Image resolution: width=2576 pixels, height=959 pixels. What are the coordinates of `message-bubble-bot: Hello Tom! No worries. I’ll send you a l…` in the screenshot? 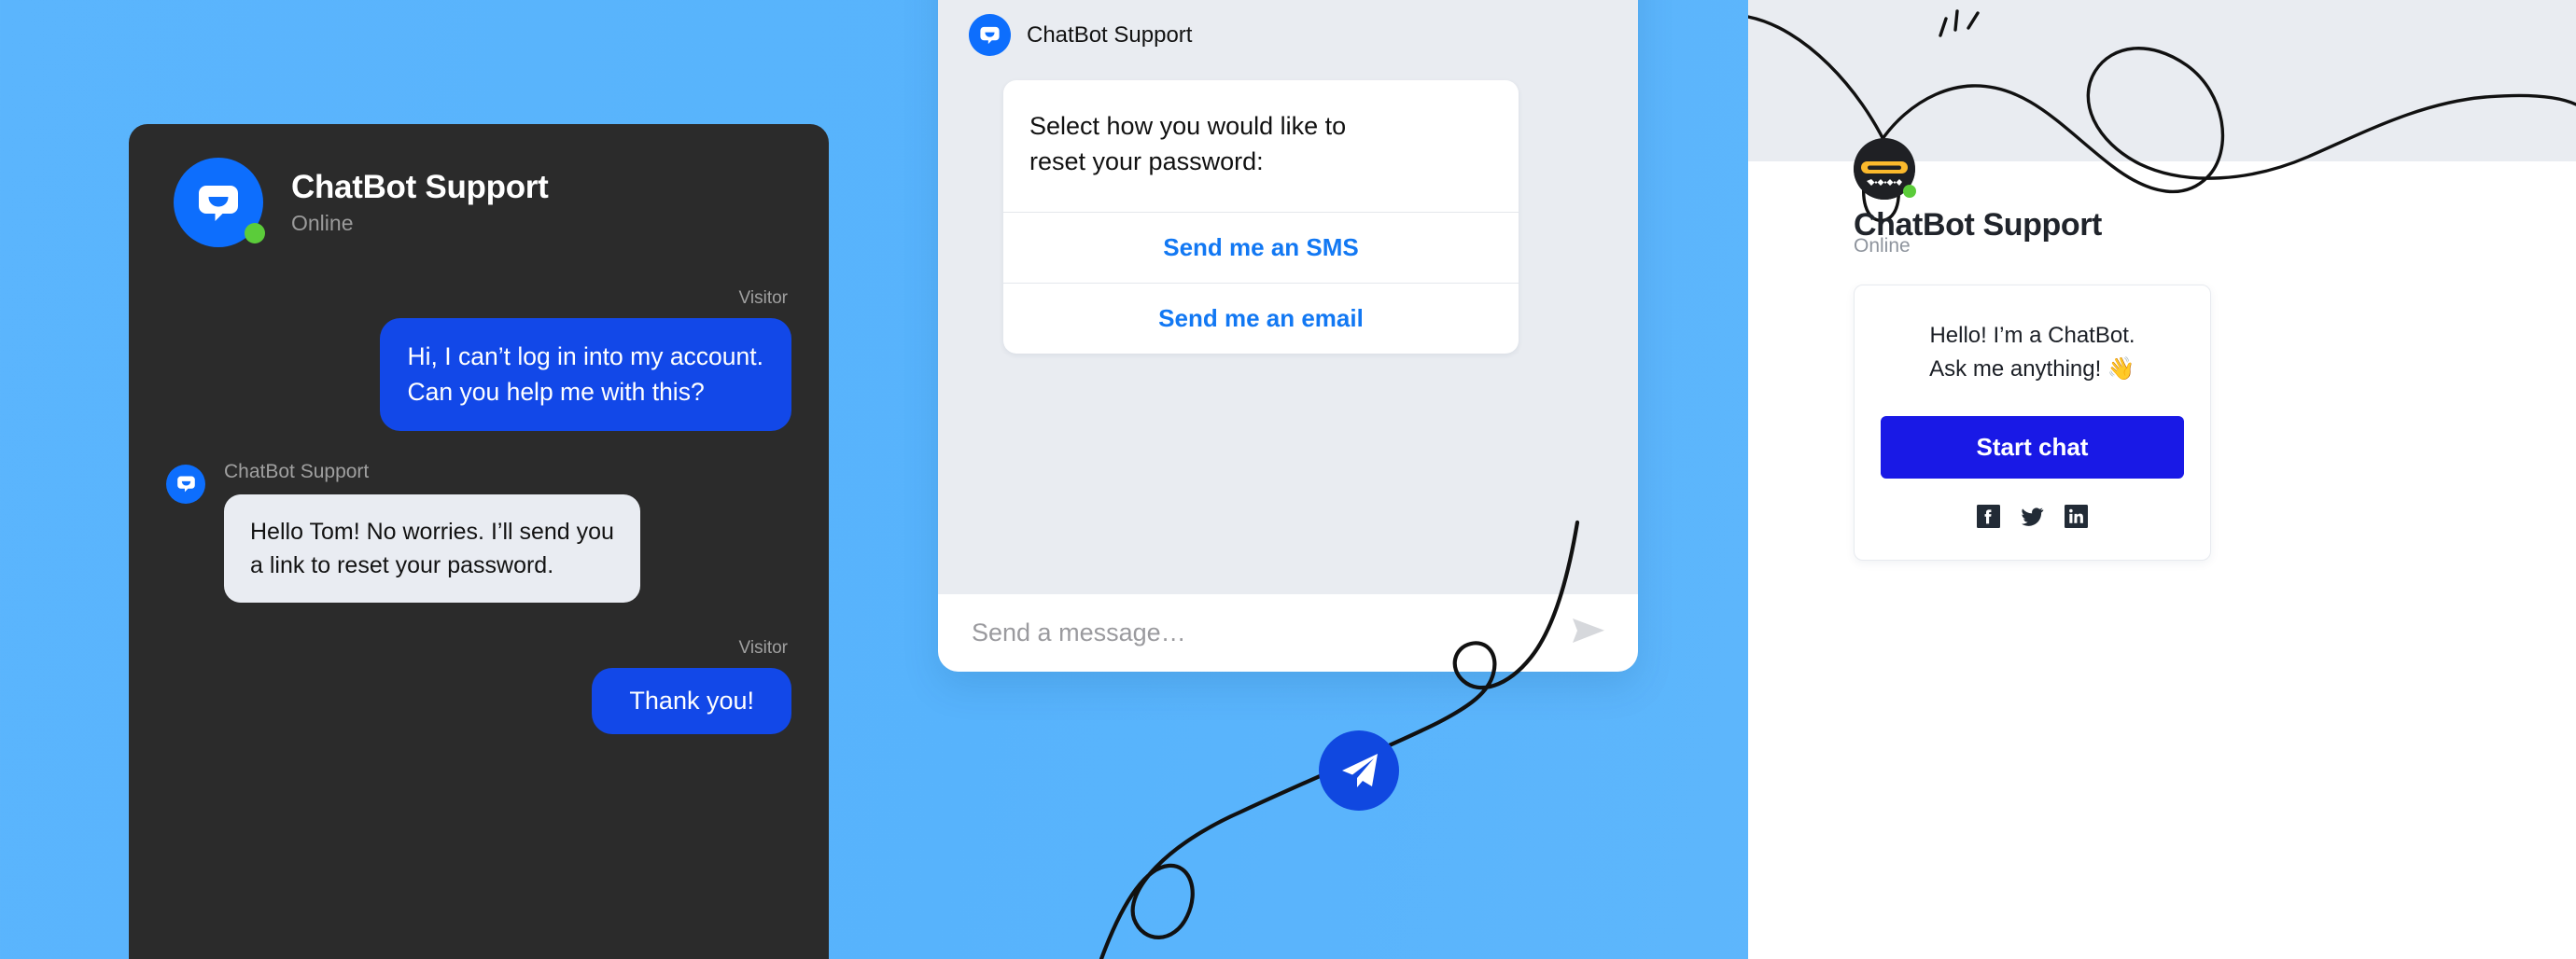 It's located at (432, 548).